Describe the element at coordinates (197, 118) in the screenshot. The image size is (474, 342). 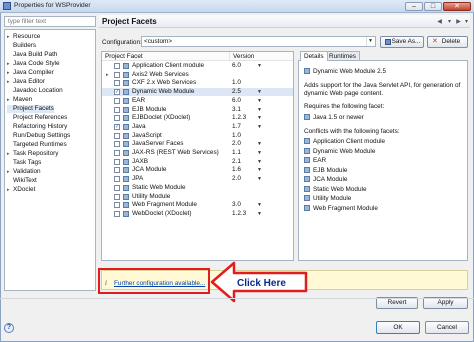
I see `facet-row: EJBDoclet (XDoclet) 1.2.3 ▼` at that location.